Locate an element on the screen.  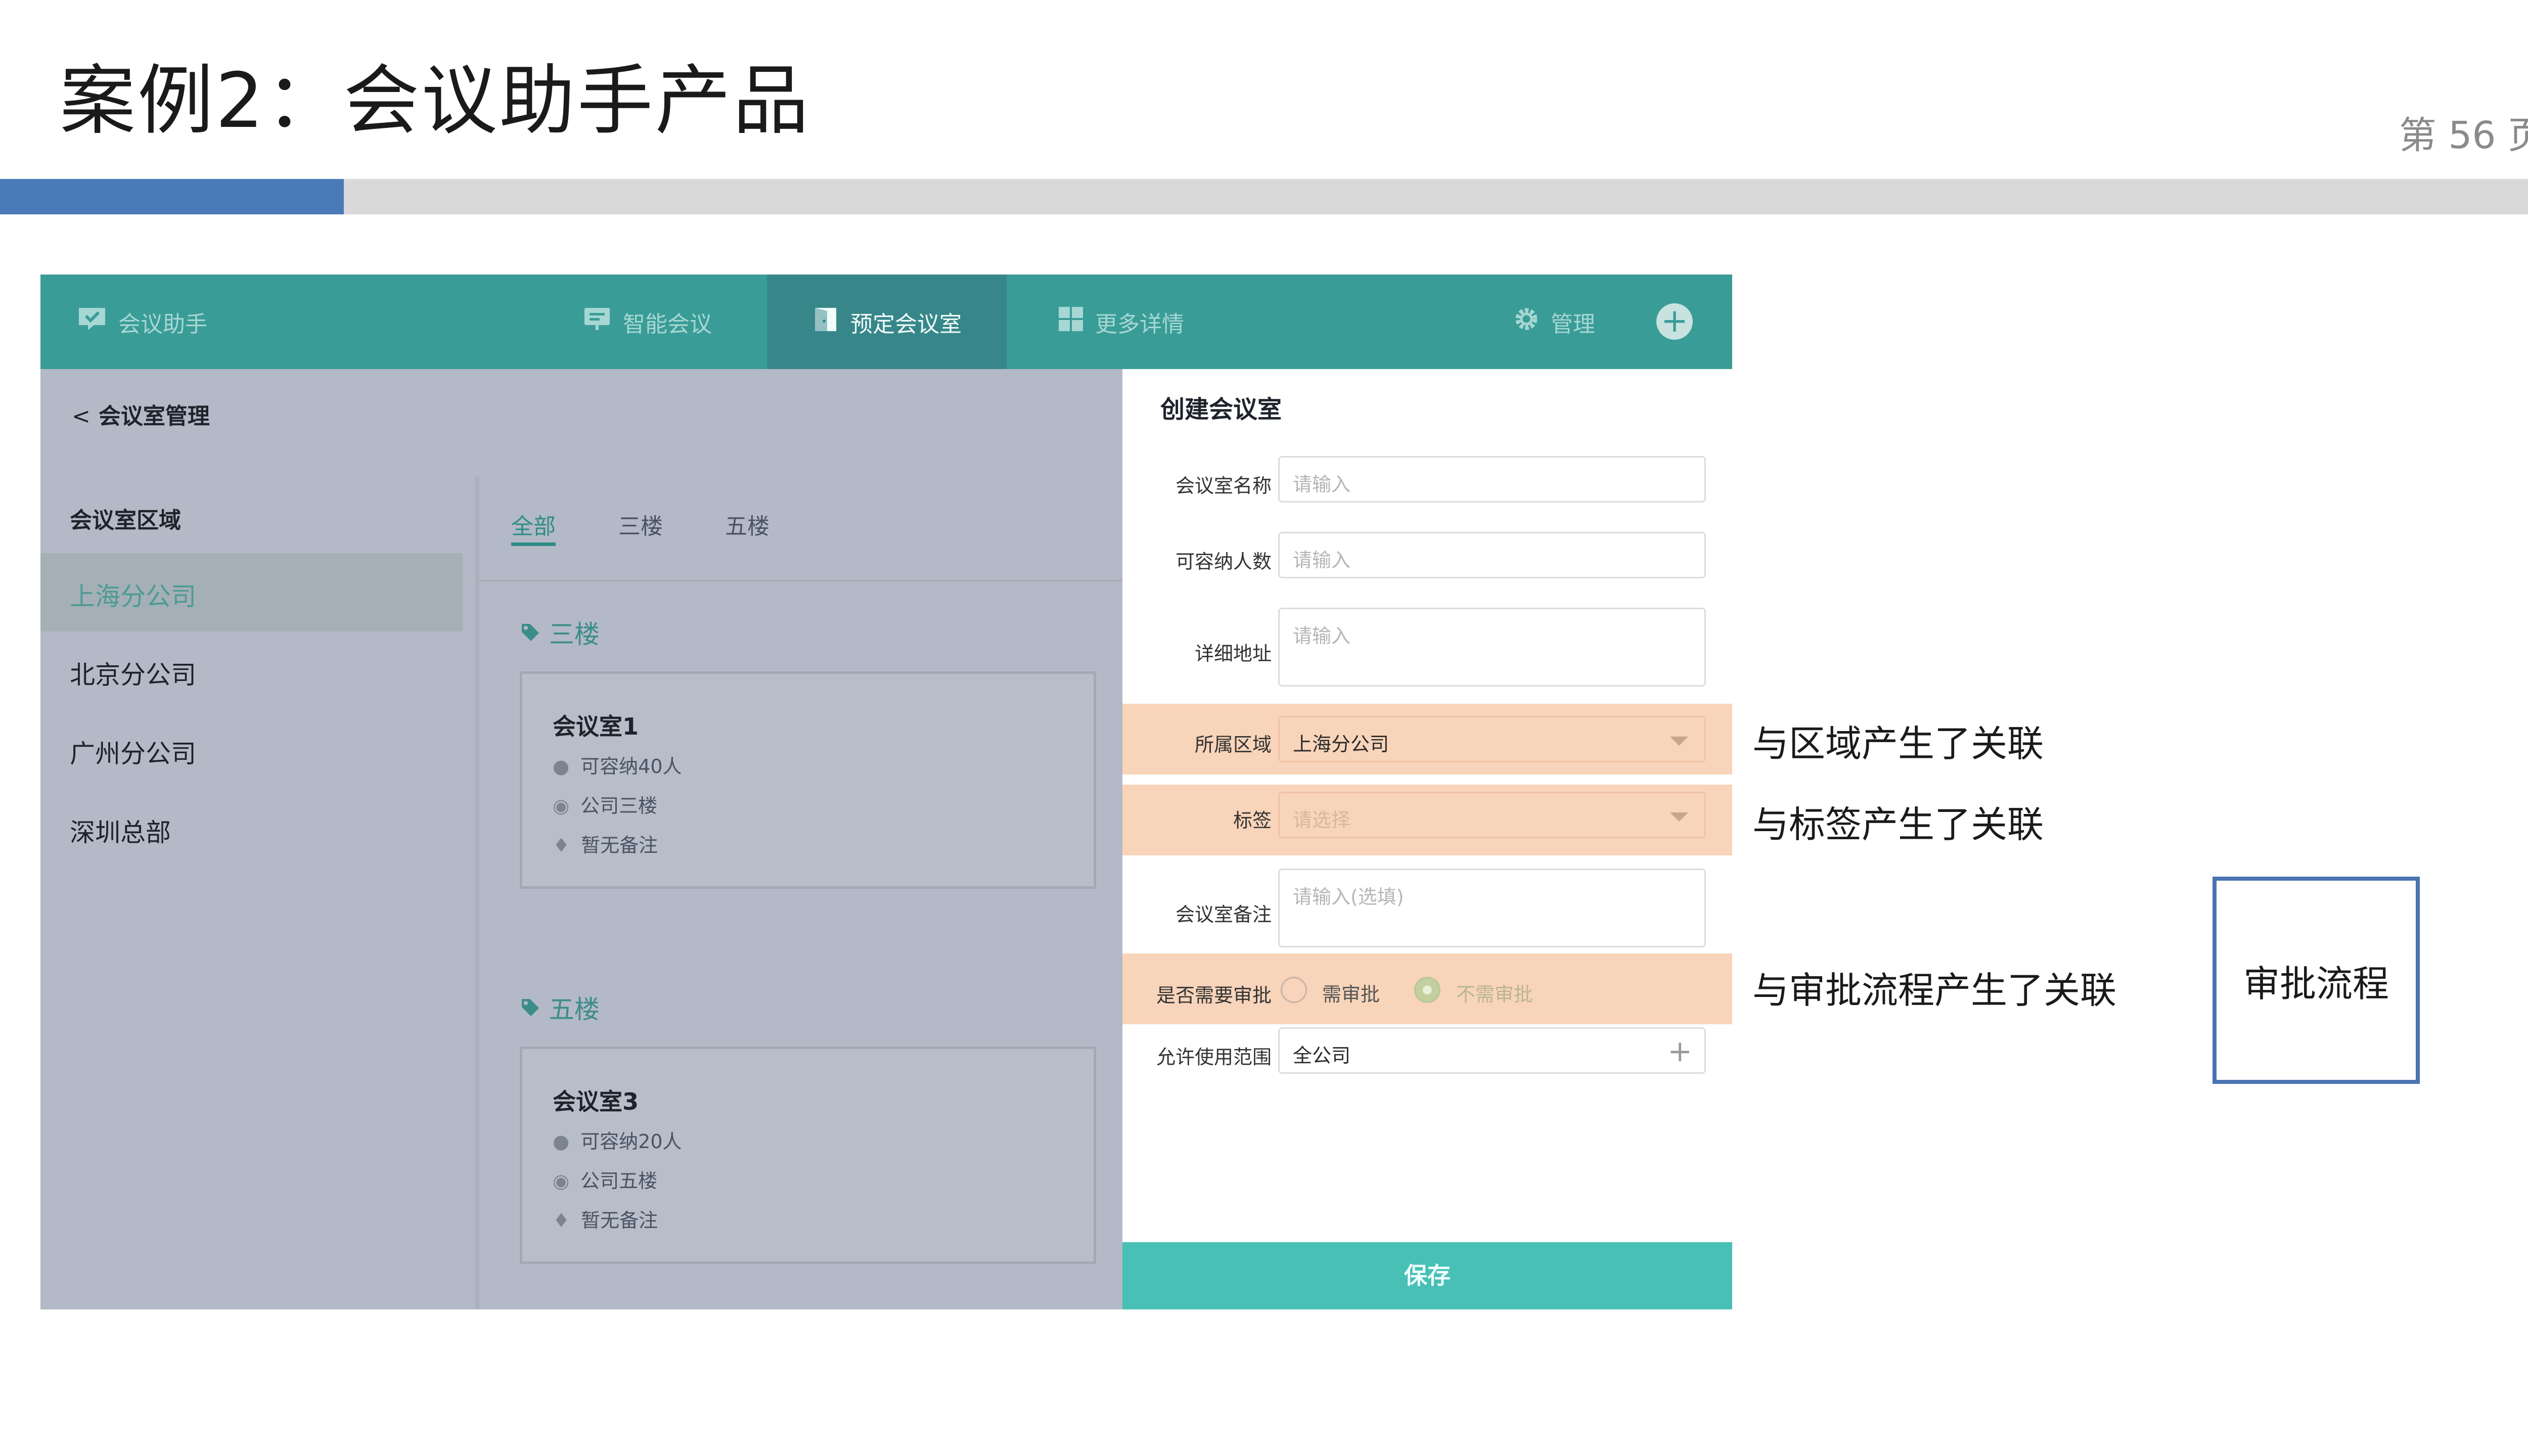
room-name-input: 请输入 is located at coordinates (1492, 479).